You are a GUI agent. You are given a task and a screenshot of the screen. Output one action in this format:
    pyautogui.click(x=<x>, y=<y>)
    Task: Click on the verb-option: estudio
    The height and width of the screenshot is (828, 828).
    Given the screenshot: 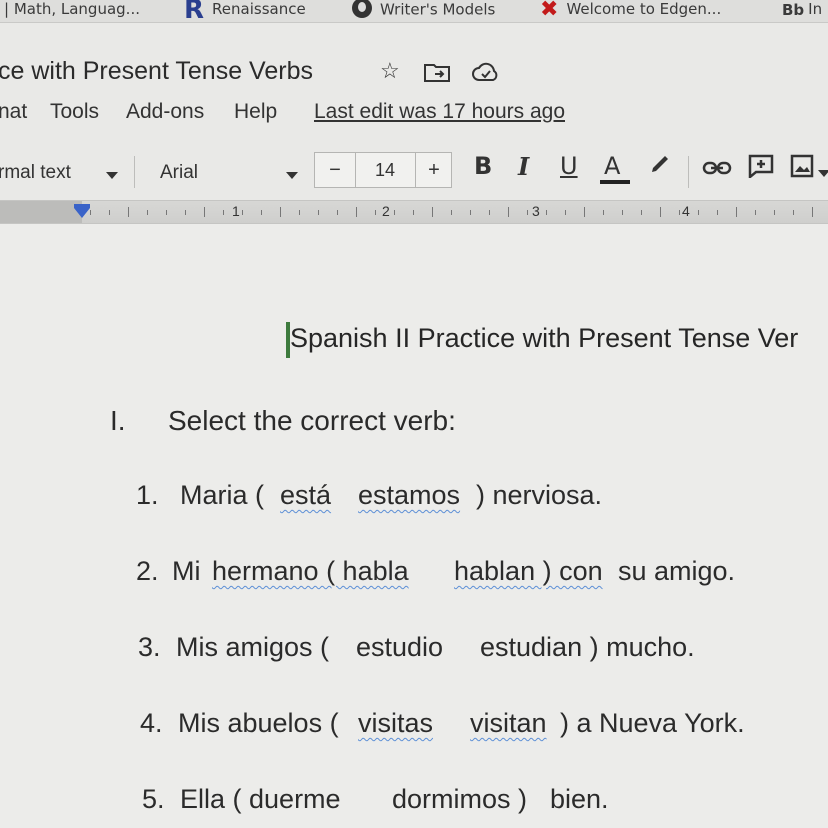 What is the action you would take?
    pyautogui.click(x=400, y=647)
    